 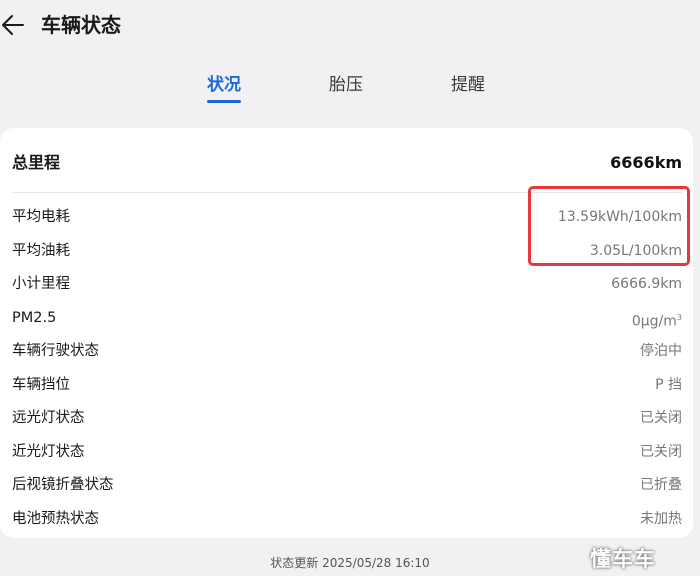 What do you see at coordinates (347, 284) in the screenshot?
I see `row-trip-mileage: 小计里程 6666.9km` at bounding box center [347, 284].